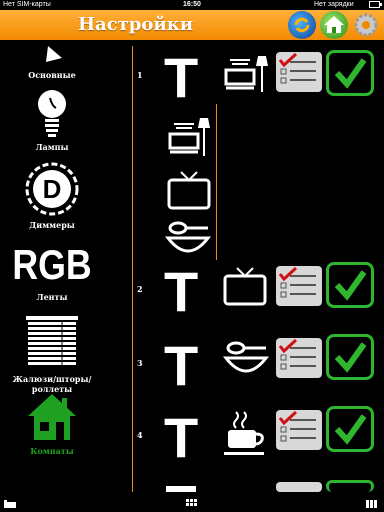  I want to click on main-divider, so click(132, 269).